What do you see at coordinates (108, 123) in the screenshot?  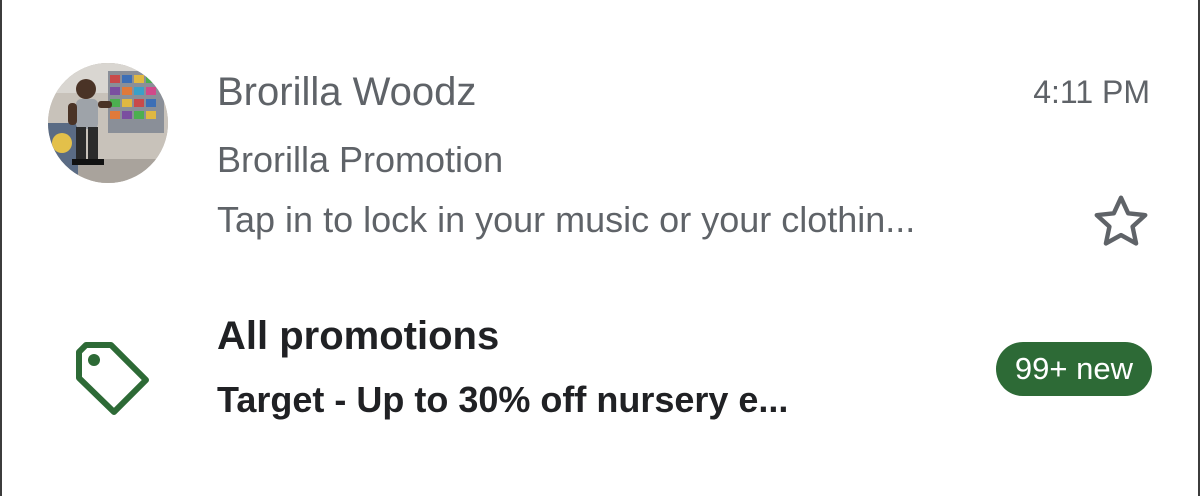 I see `sender-avatar` at bounding box center [108, 123].